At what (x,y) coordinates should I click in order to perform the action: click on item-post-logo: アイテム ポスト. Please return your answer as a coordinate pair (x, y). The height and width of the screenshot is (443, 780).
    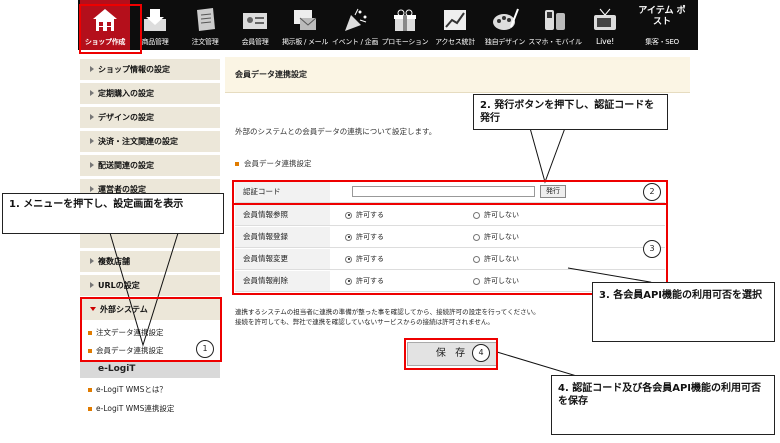
    Looking at the image, I should click on (662, 16).